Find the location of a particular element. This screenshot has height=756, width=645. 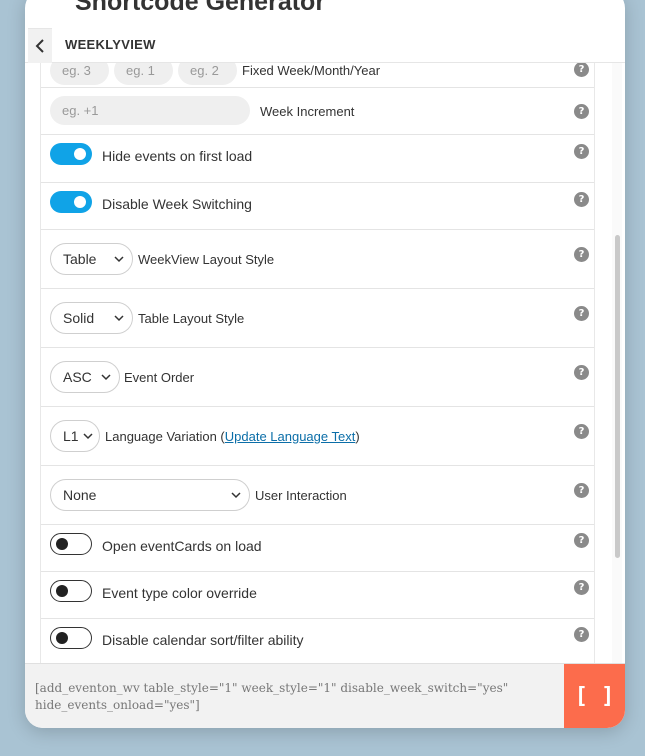

copy-shortcode-button: [ ] is located at coordinates (594, 696).